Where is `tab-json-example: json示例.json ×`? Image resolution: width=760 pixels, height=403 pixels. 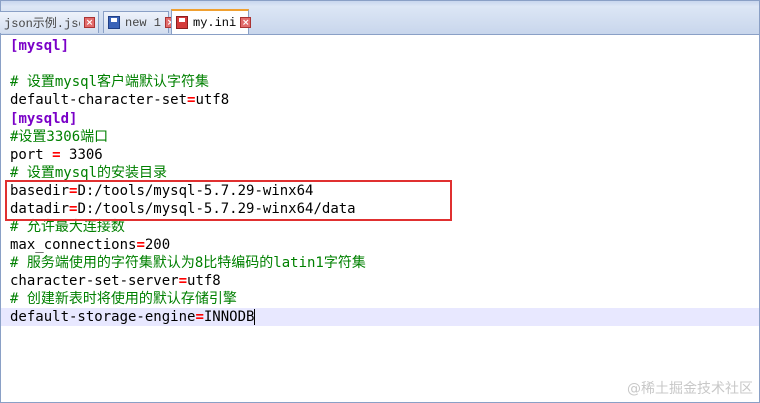 tab-json-example: json示例.json × is located at coordinates (49, 22).